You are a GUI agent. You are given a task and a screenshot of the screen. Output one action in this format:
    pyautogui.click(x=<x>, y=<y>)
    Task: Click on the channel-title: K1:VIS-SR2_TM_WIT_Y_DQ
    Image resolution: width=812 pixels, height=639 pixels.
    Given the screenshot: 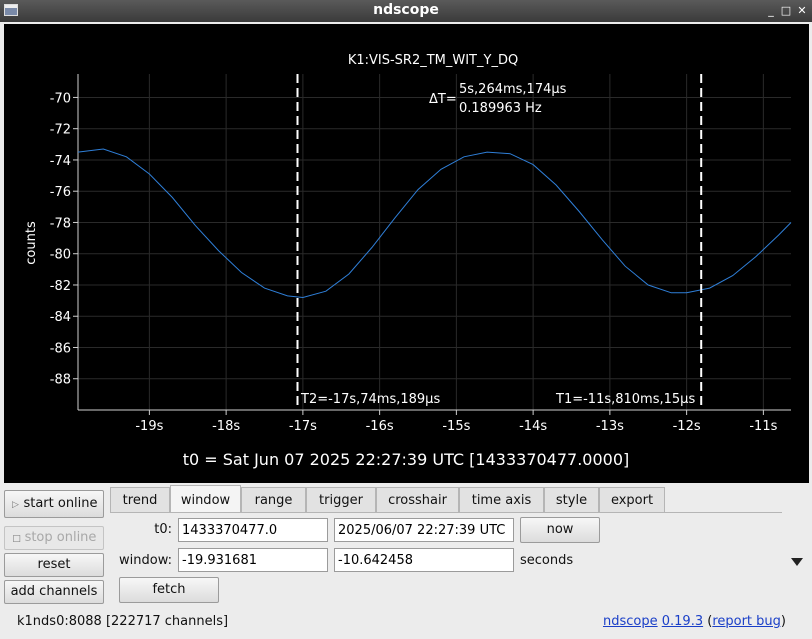 What is the action you would take?
    pyautogui.click(x=433, y=60)
    